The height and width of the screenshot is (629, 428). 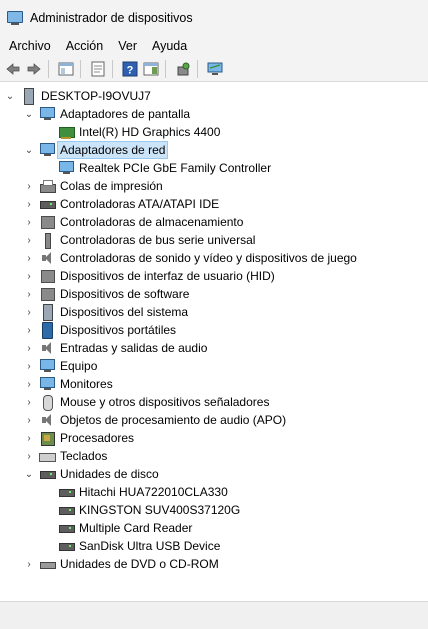 What do you see at coordinates (66, 168) in the screenshot?
I see `network-card-icon` at bounding box center [66, 168].